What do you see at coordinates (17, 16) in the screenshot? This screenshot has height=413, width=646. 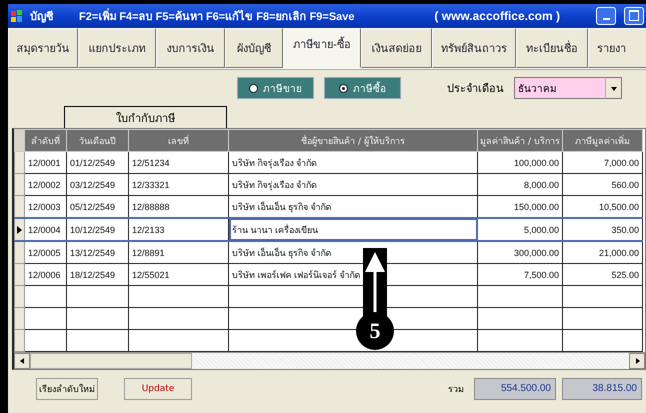 I see `app-icon` at bounding box center [17, 16].